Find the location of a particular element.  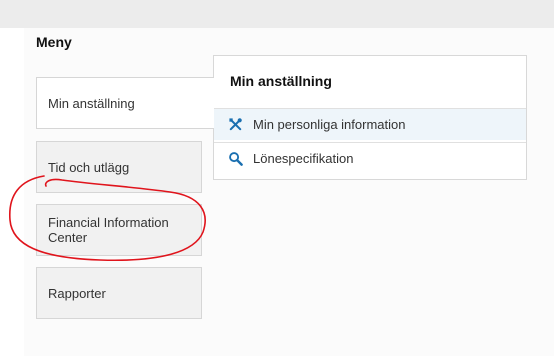

menu-item-rapporter: Rapporter is located at coordinates (119, 293).